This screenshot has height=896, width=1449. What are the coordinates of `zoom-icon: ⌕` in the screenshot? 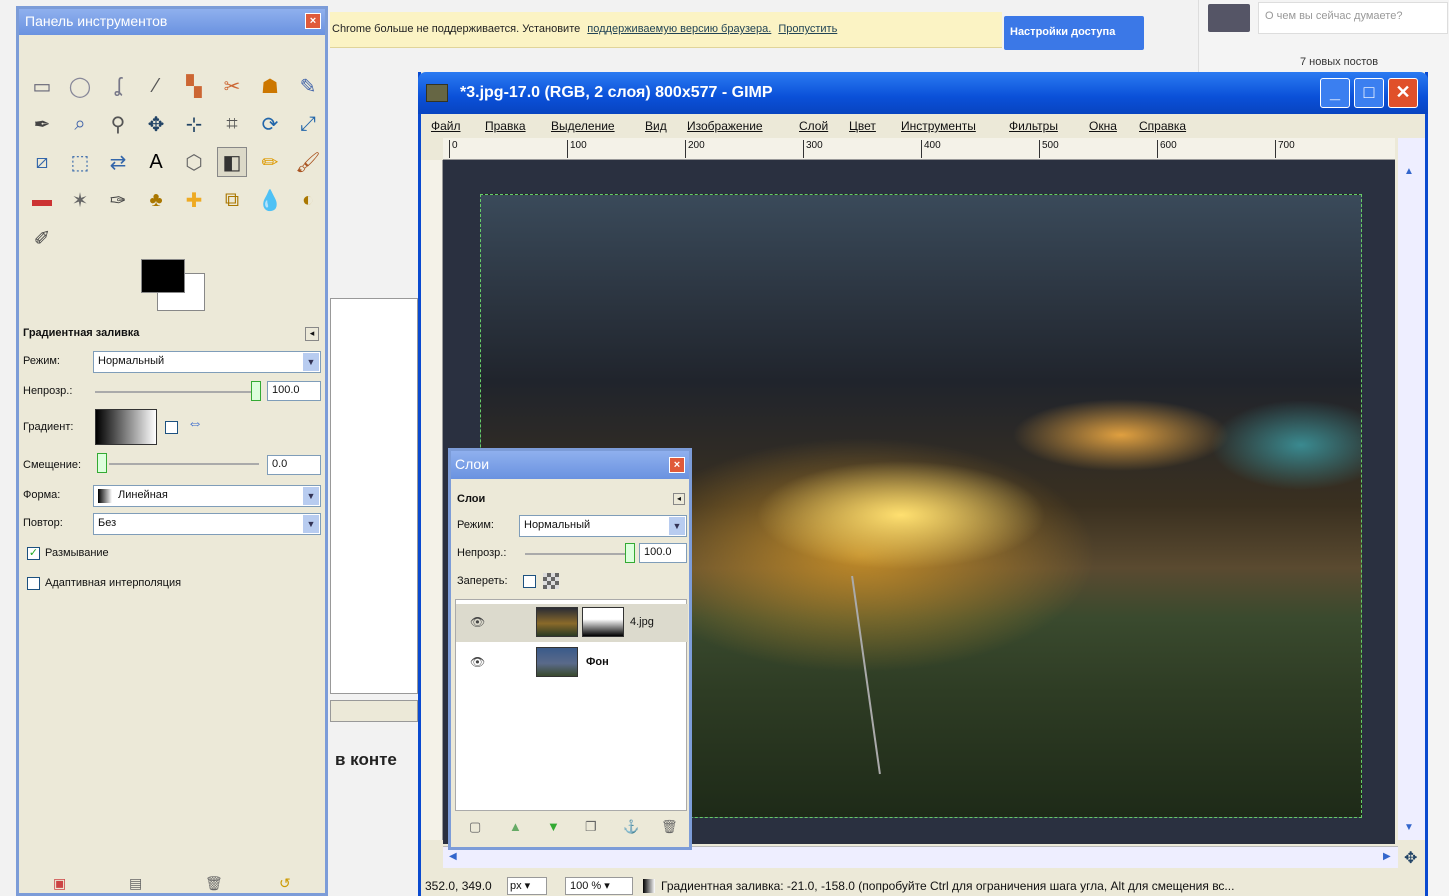 It's located at (80, 124).